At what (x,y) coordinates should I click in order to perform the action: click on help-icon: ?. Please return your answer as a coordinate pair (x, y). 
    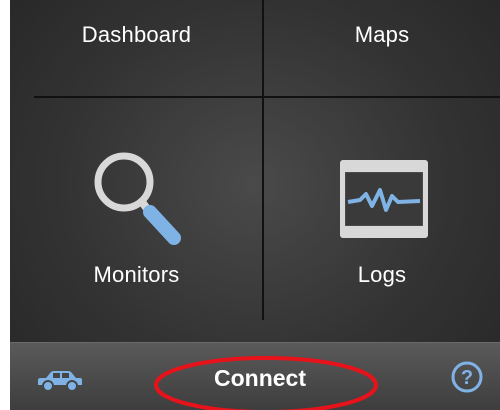
    Looking at the image, I should click on (467, 379).